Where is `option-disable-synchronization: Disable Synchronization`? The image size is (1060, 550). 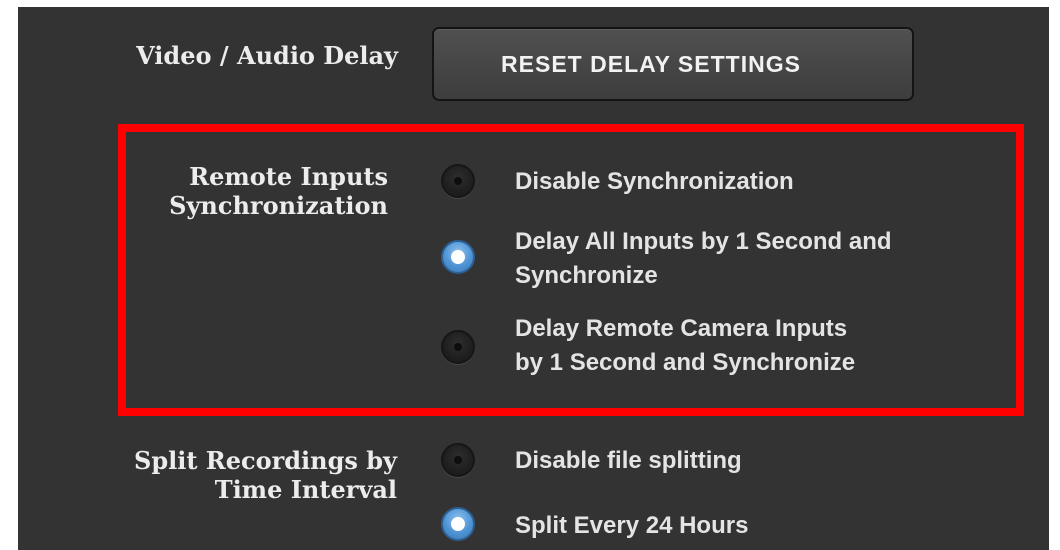
option-disable-synchronization: Disable Synchronization is located at coordinates (654, 182).